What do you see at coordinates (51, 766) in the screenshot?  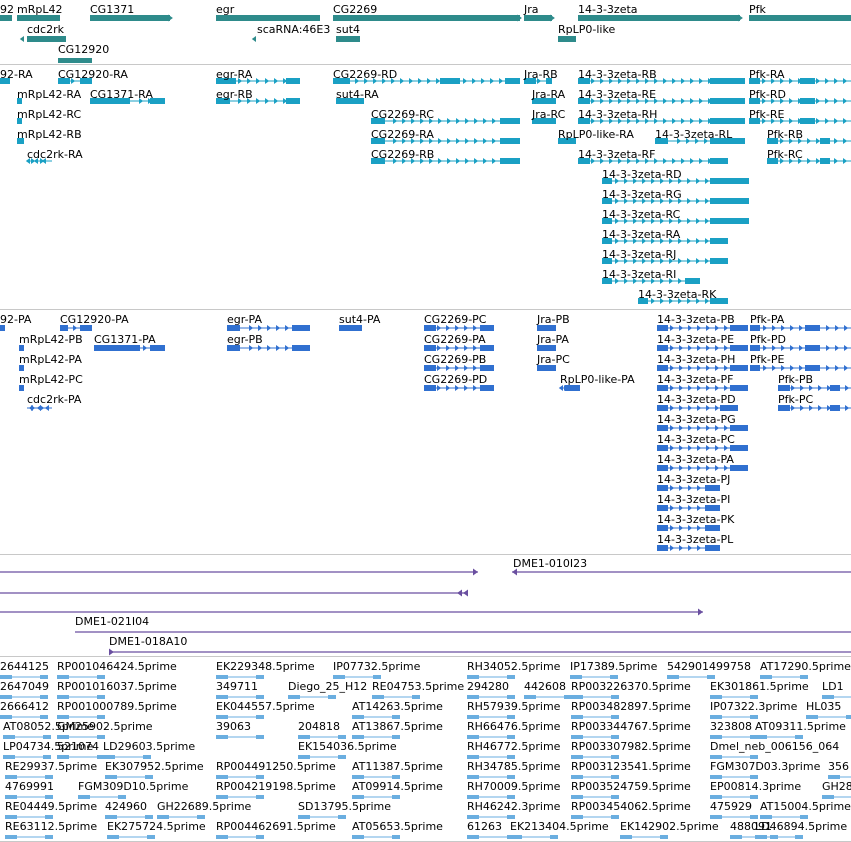 I see `est-label: RE29937.5prime` at bounding box center [51, 766].